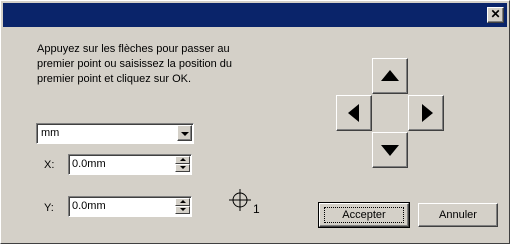  What do you see at coordinates (50, 133) in the screenshot?
I see `unit-select-value: mm` at bounding box center [50, 133].